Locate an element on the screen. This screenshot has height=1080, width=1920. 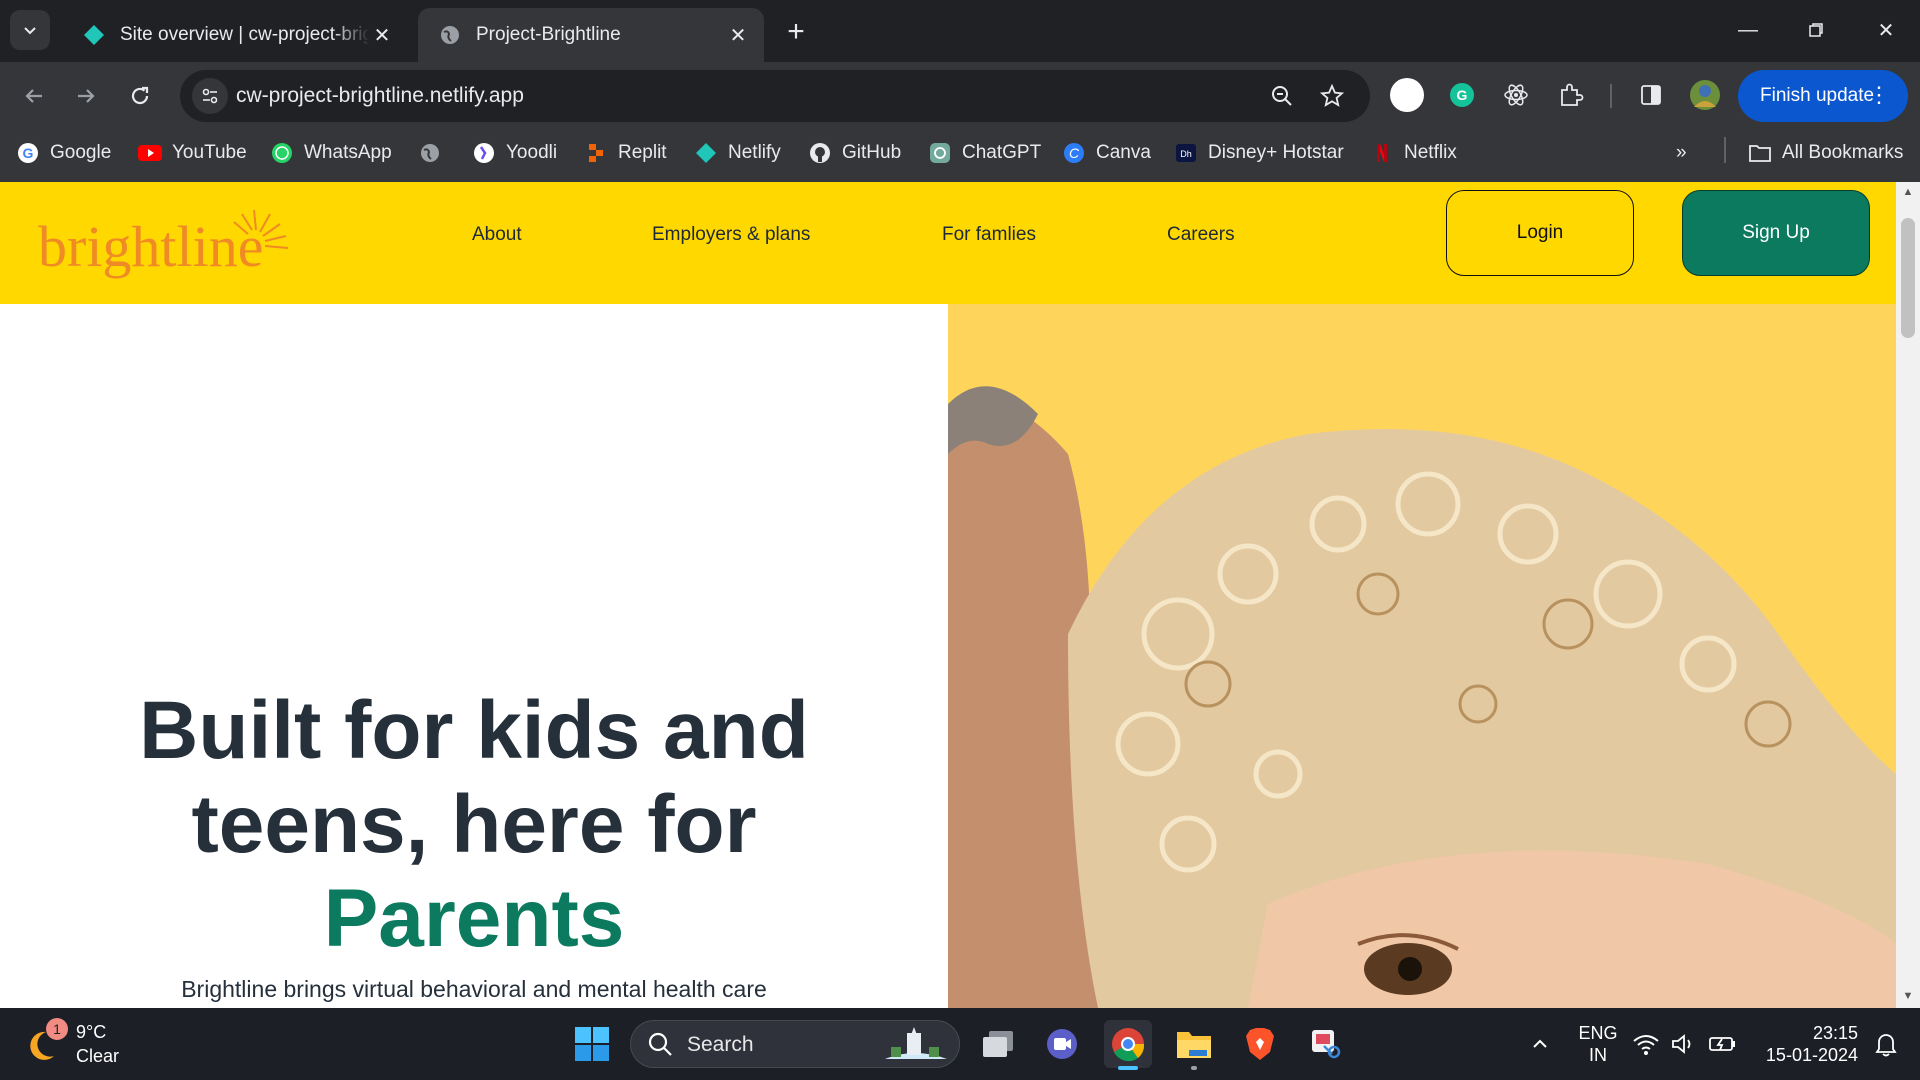
chevron-up-icon is located at coordinates (1540, 1043).